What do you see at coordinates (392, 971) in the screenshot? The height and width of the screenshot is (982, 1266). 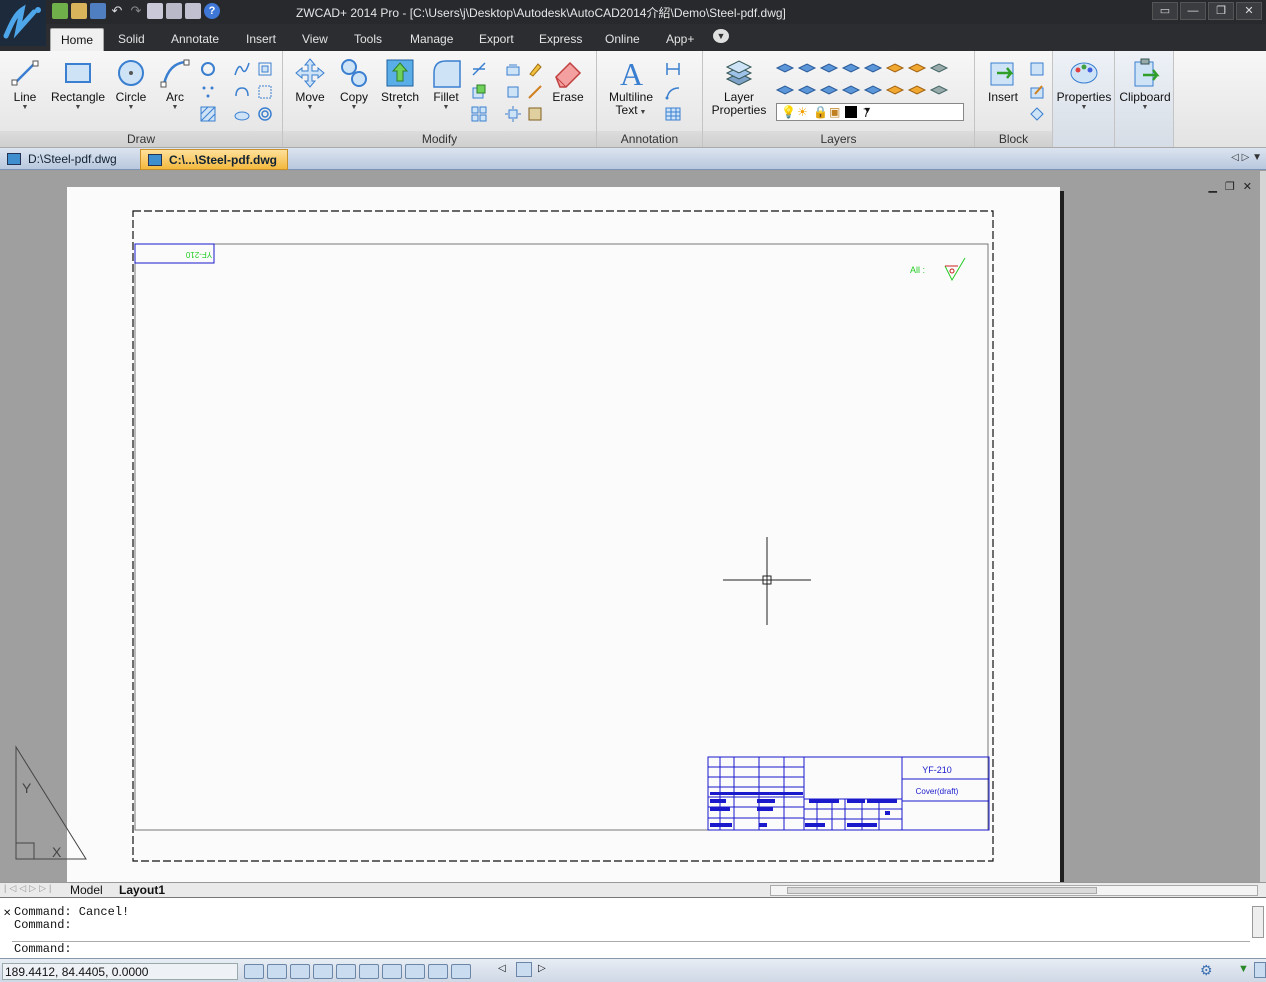 I see `dynamic-input-toggle-icon` at bounding box center [392, 971].